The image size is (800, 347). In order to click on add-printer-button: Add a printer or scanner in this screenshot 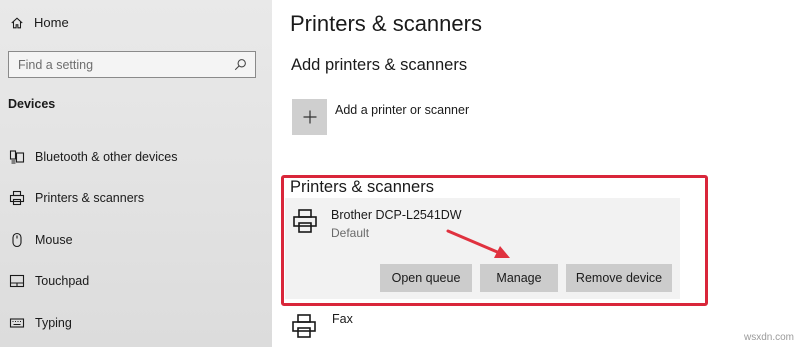, I will do `click(380, 117)`.